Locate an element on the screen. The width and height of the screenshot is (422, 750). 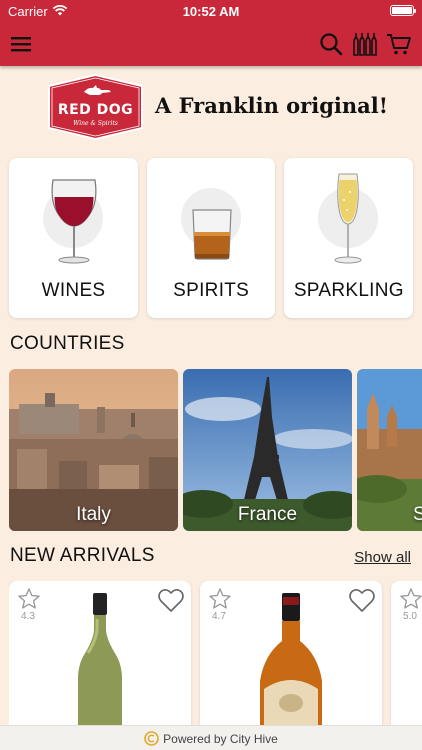
product-rating: 4.7 is located at coordinates (219, 616).